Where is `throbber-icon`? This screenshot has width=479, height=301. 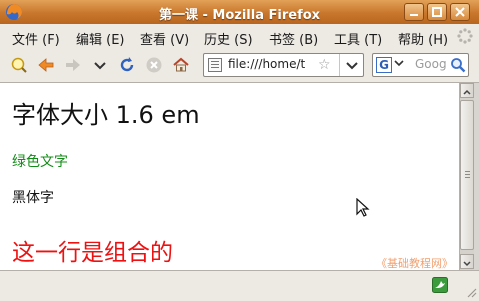
throbber-icon is located at coordinates (465, 36).